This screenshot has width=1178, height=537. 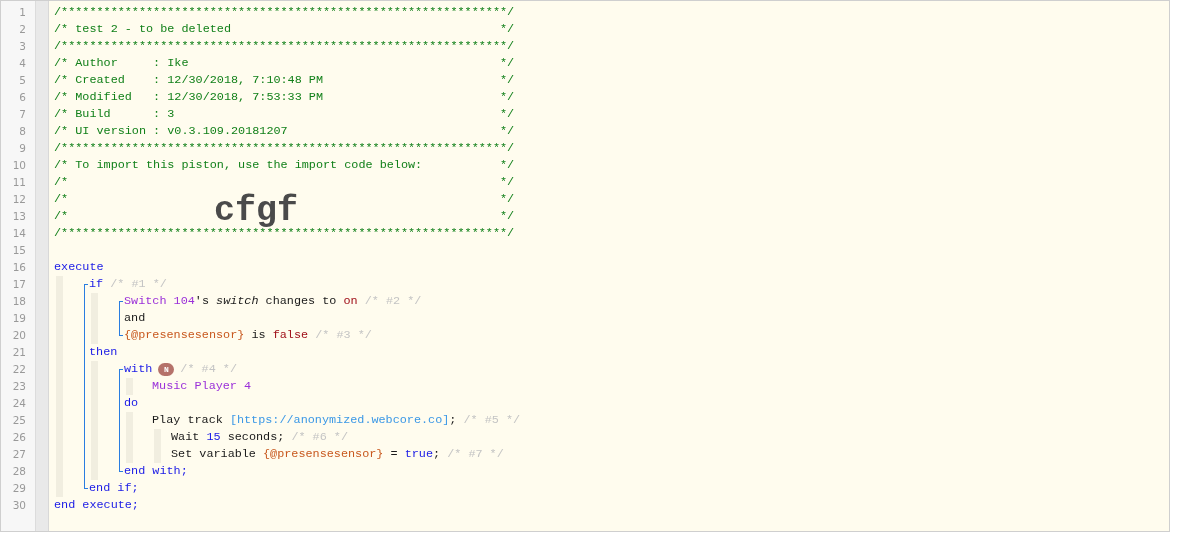 I want to click on line-number: 12, so click(x=19, y=199).